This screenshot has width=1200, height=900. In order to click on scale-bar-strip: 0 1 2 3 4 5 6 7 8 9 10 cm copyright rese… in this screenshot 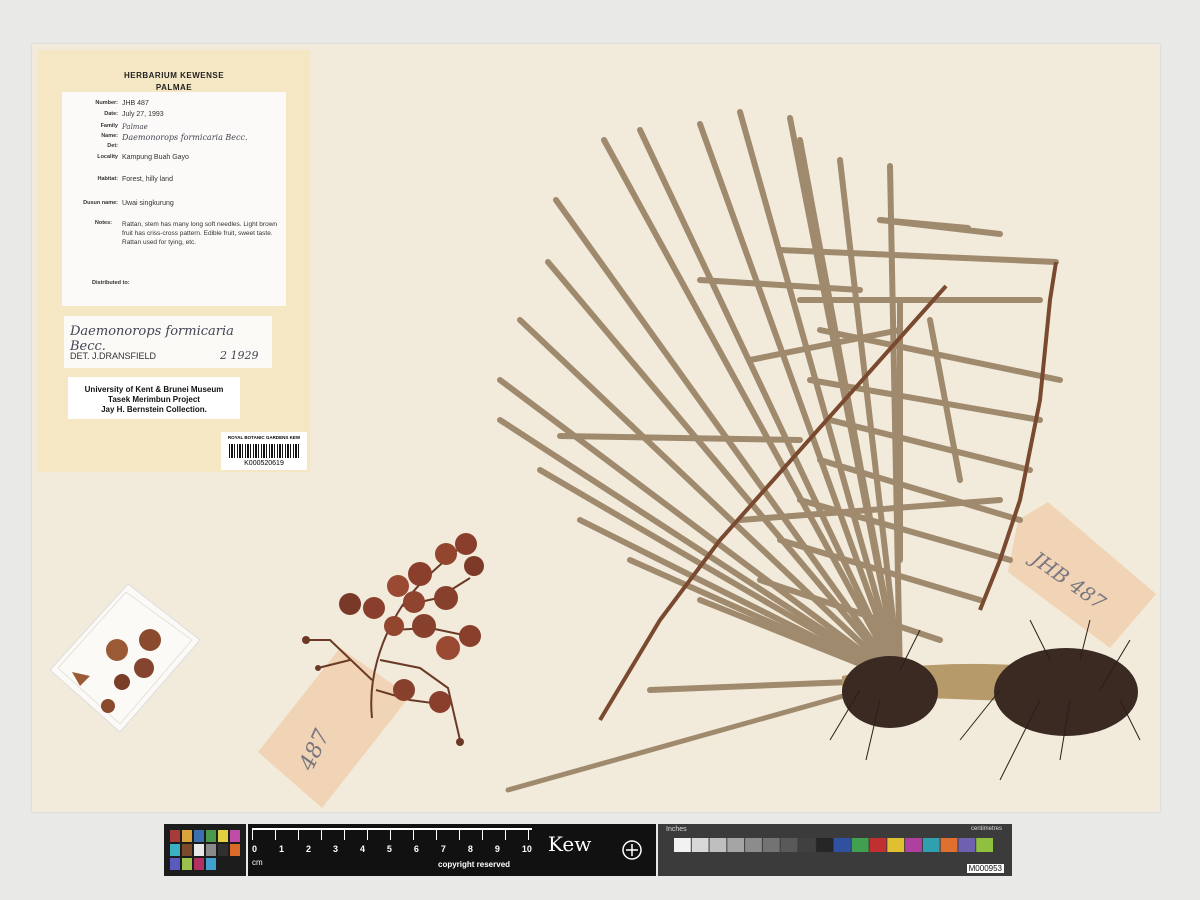, I will do `click(588, 850)`.